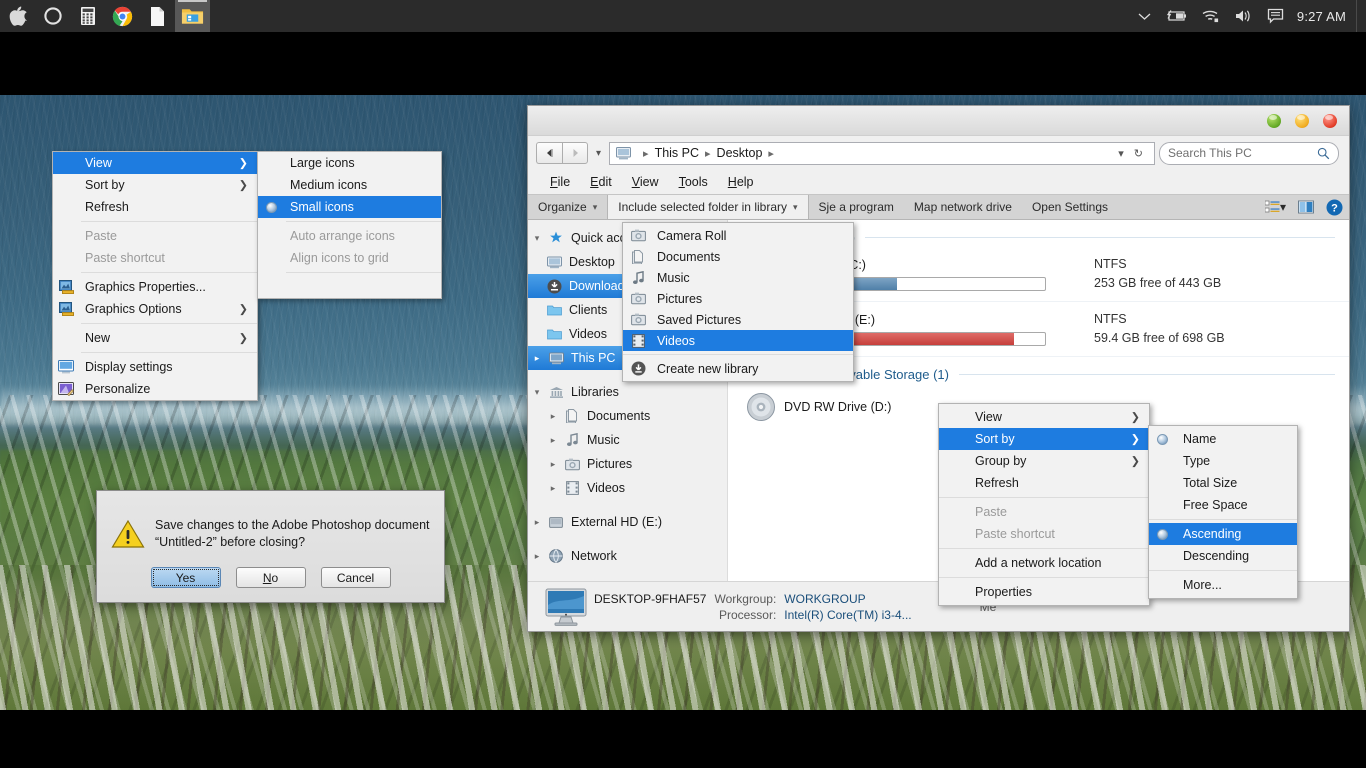 The height and width of the screenshot is (768, 1366). Describe the element at coordinates (1044, 592) in the screenshot. I see `ctx-item-properties: Properties` at that location.